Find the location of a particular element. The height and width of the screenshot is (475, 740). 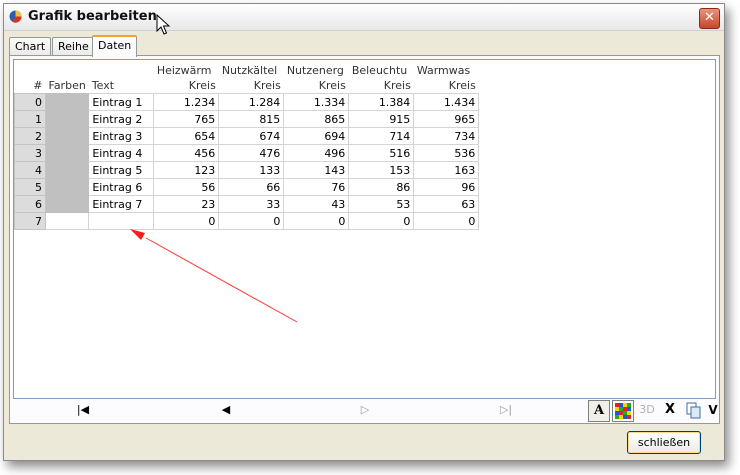

series-type-2: Kreis is located at coordinates (316, 85).